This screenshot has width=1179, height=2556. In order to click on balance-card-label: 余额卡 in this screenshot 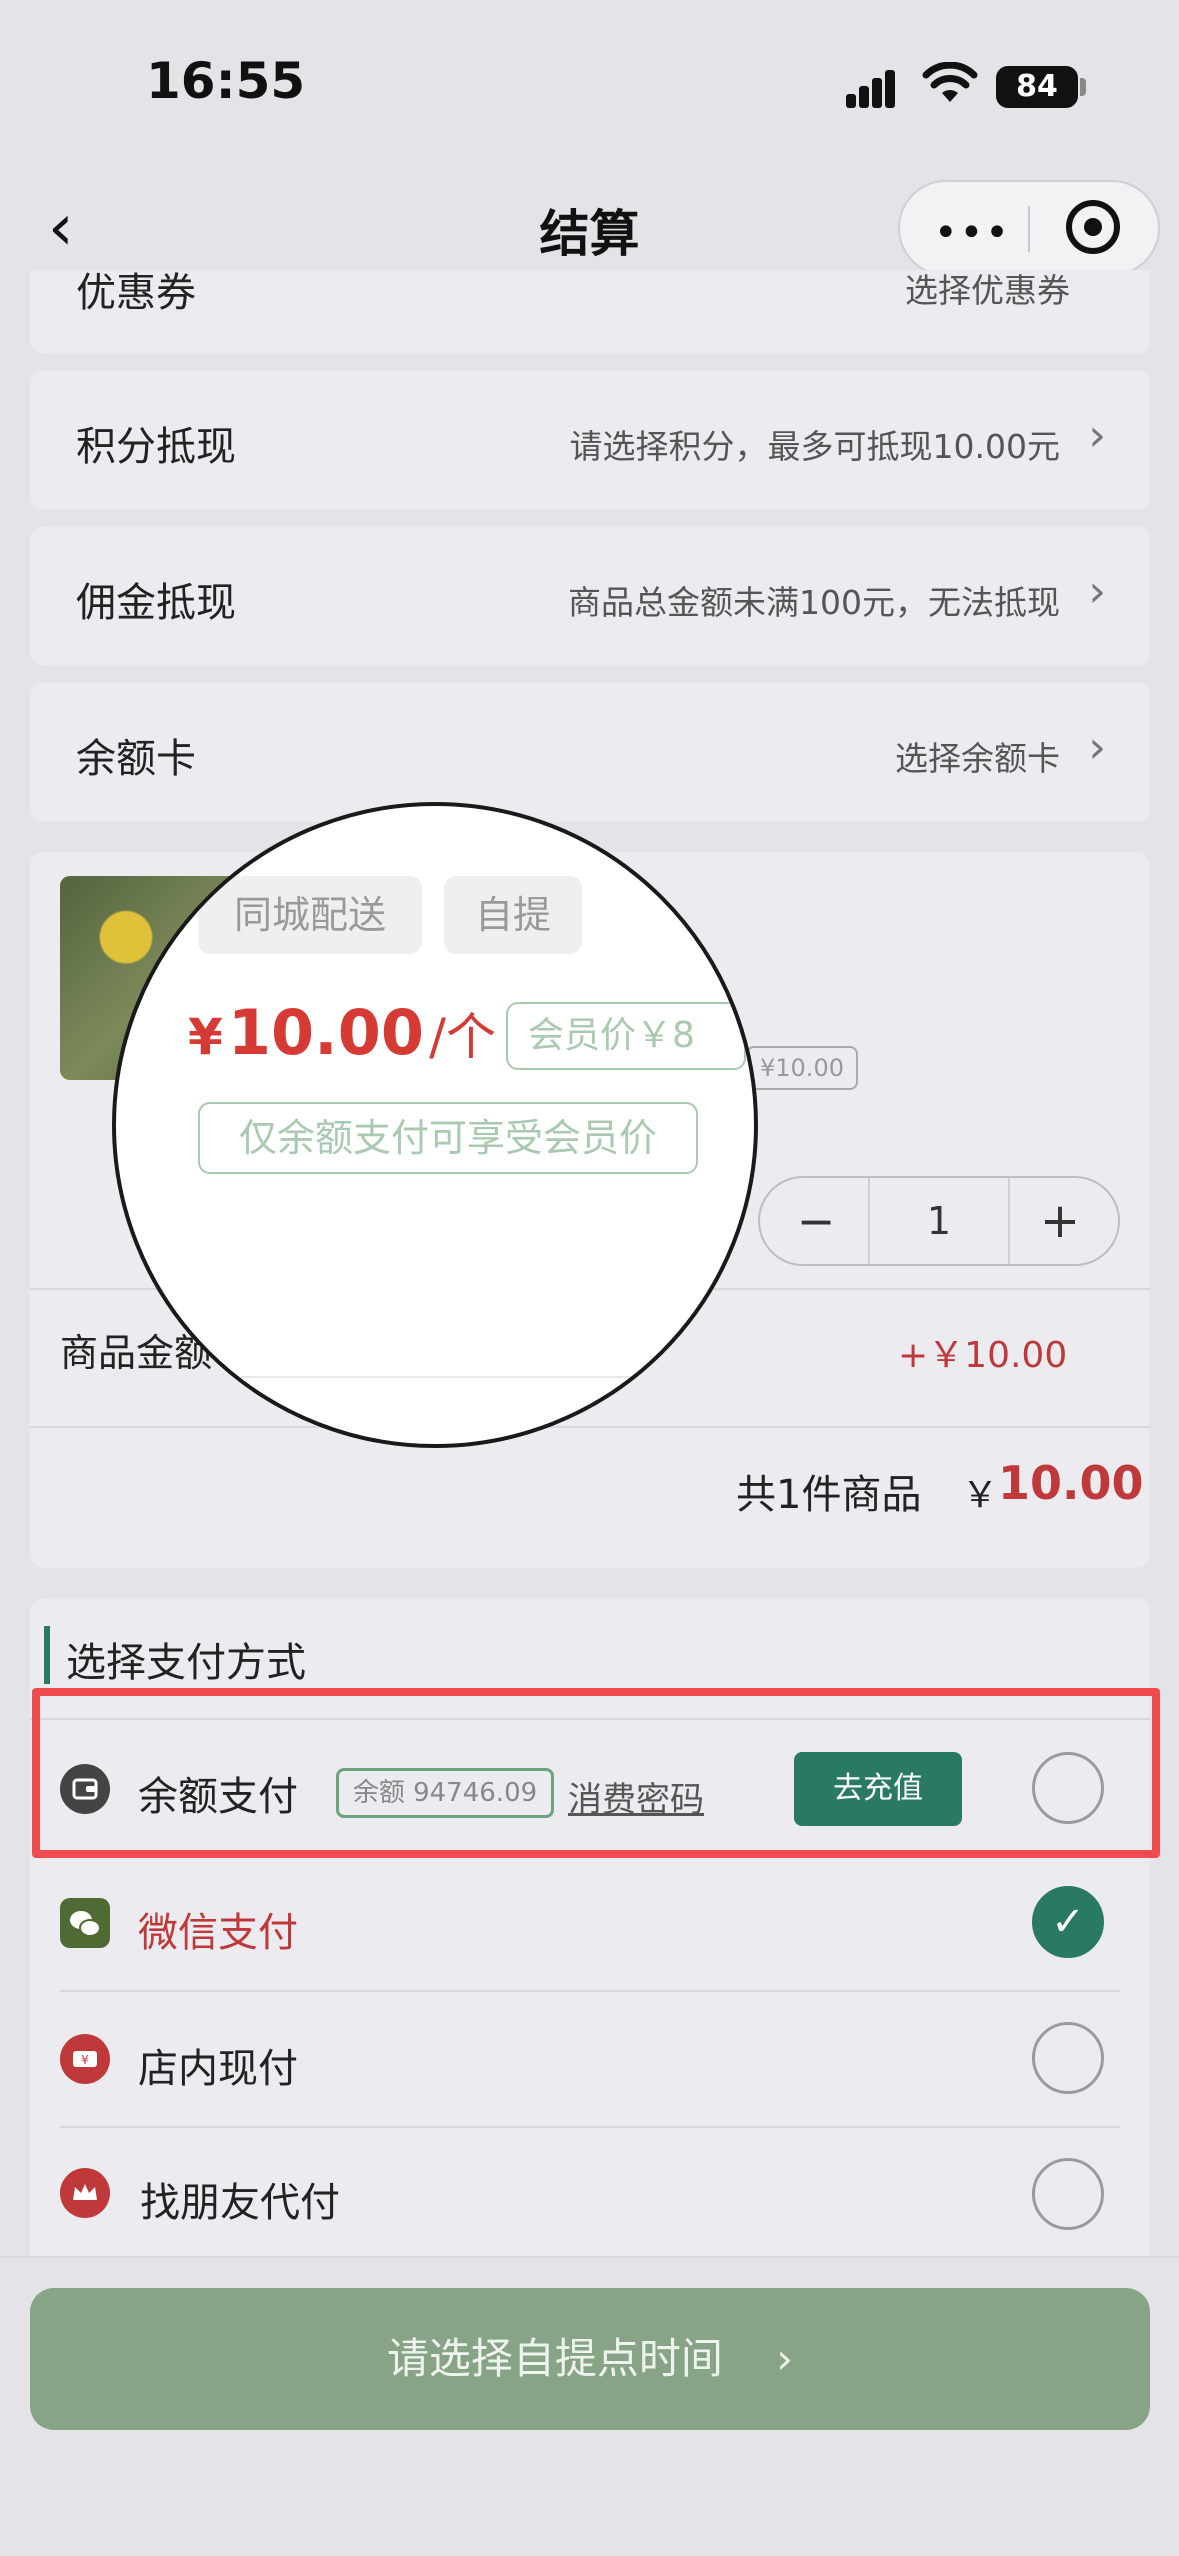, I will do `click(136, 759)`.